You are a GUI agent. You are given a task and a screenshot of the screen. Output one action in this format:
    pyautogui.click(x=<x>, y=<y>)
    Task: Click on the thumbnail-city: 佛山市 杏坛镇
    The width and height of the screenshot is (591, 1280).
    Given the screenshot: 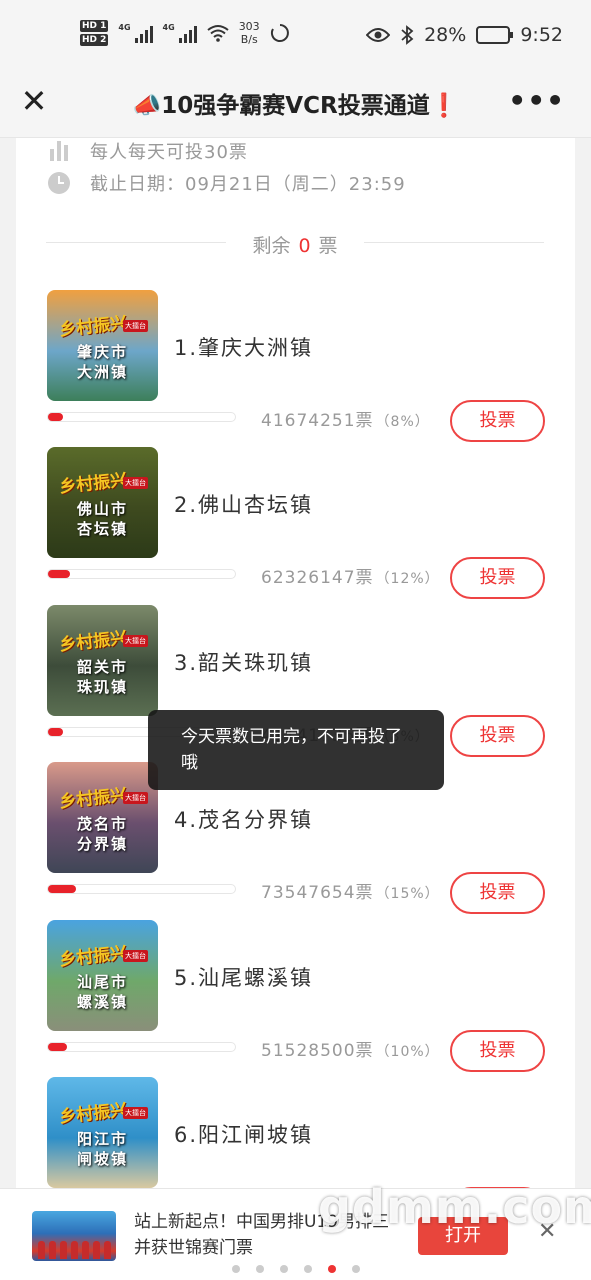 What is the action you would take?
    pyautogui.click(x=102, y=519)
    